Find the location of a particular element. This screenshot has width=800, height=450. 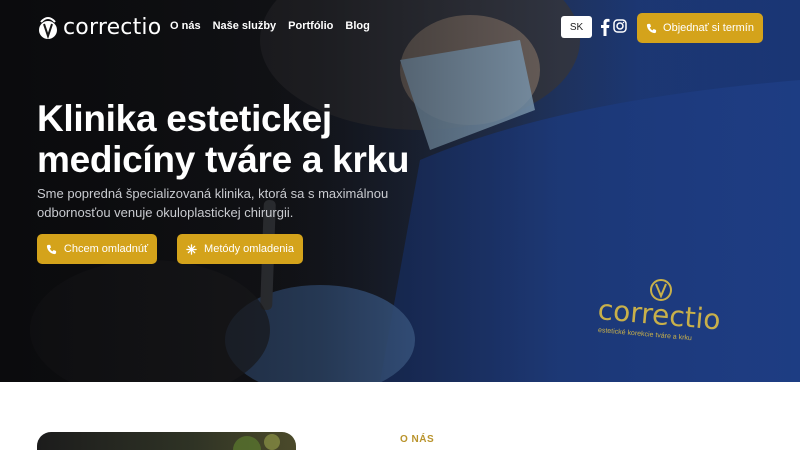

methods-button: Metódy omladenia is located at coordinates (240, 249).